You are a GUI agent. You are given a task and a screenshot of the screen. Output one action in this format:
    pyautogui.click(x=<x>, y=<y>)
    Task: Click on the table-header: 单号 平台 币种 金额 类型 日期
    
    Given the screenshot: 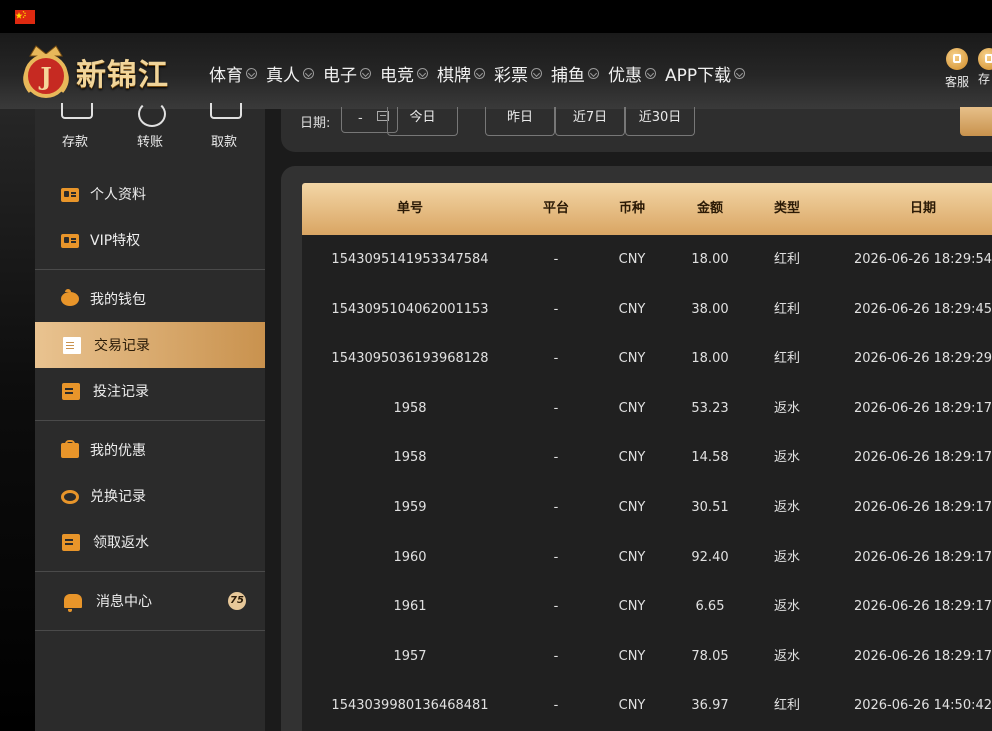 What is the action you would take?
    pyautogui.click(x=647, y=209)
    